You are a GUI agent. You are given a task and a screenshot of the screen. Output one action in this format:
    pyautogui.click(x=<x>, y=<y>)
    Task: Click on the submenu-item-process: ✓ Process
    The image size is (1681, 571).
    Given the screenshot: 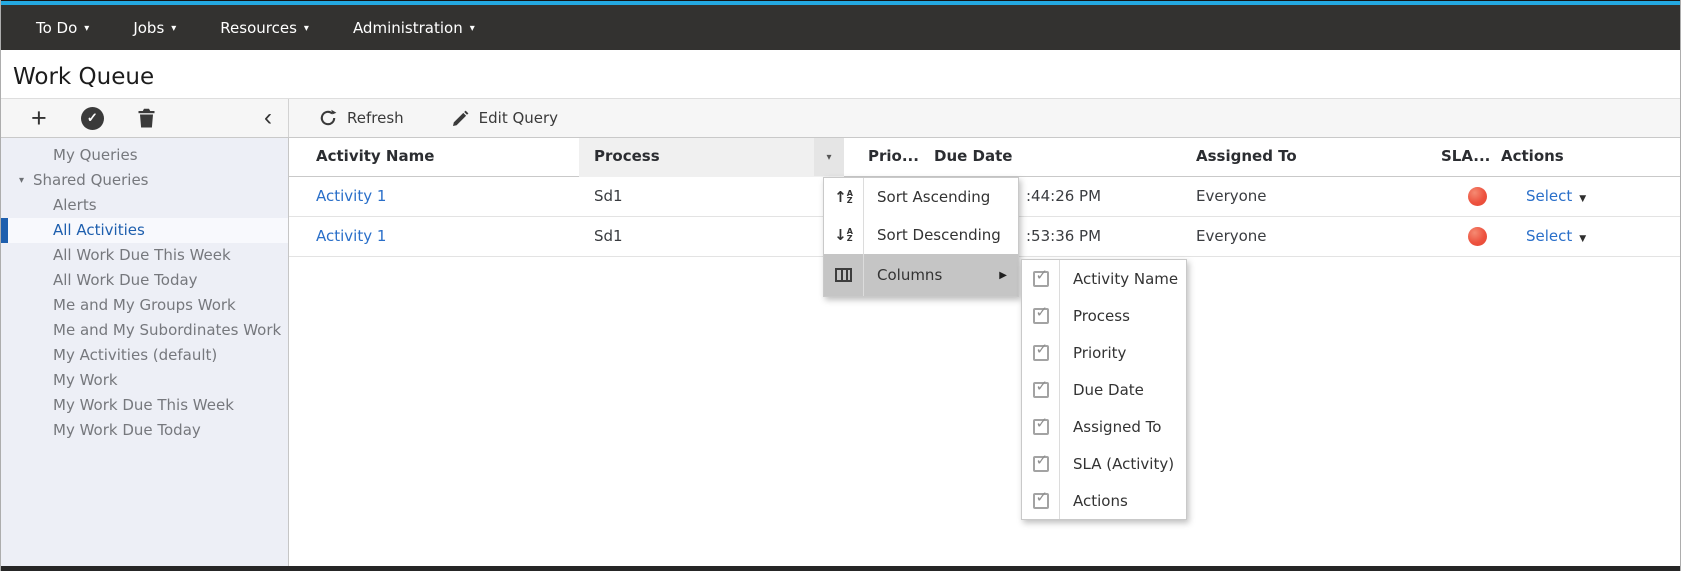 What is the action you would take?
    pyautogui.click(x=1104, y=315)
    